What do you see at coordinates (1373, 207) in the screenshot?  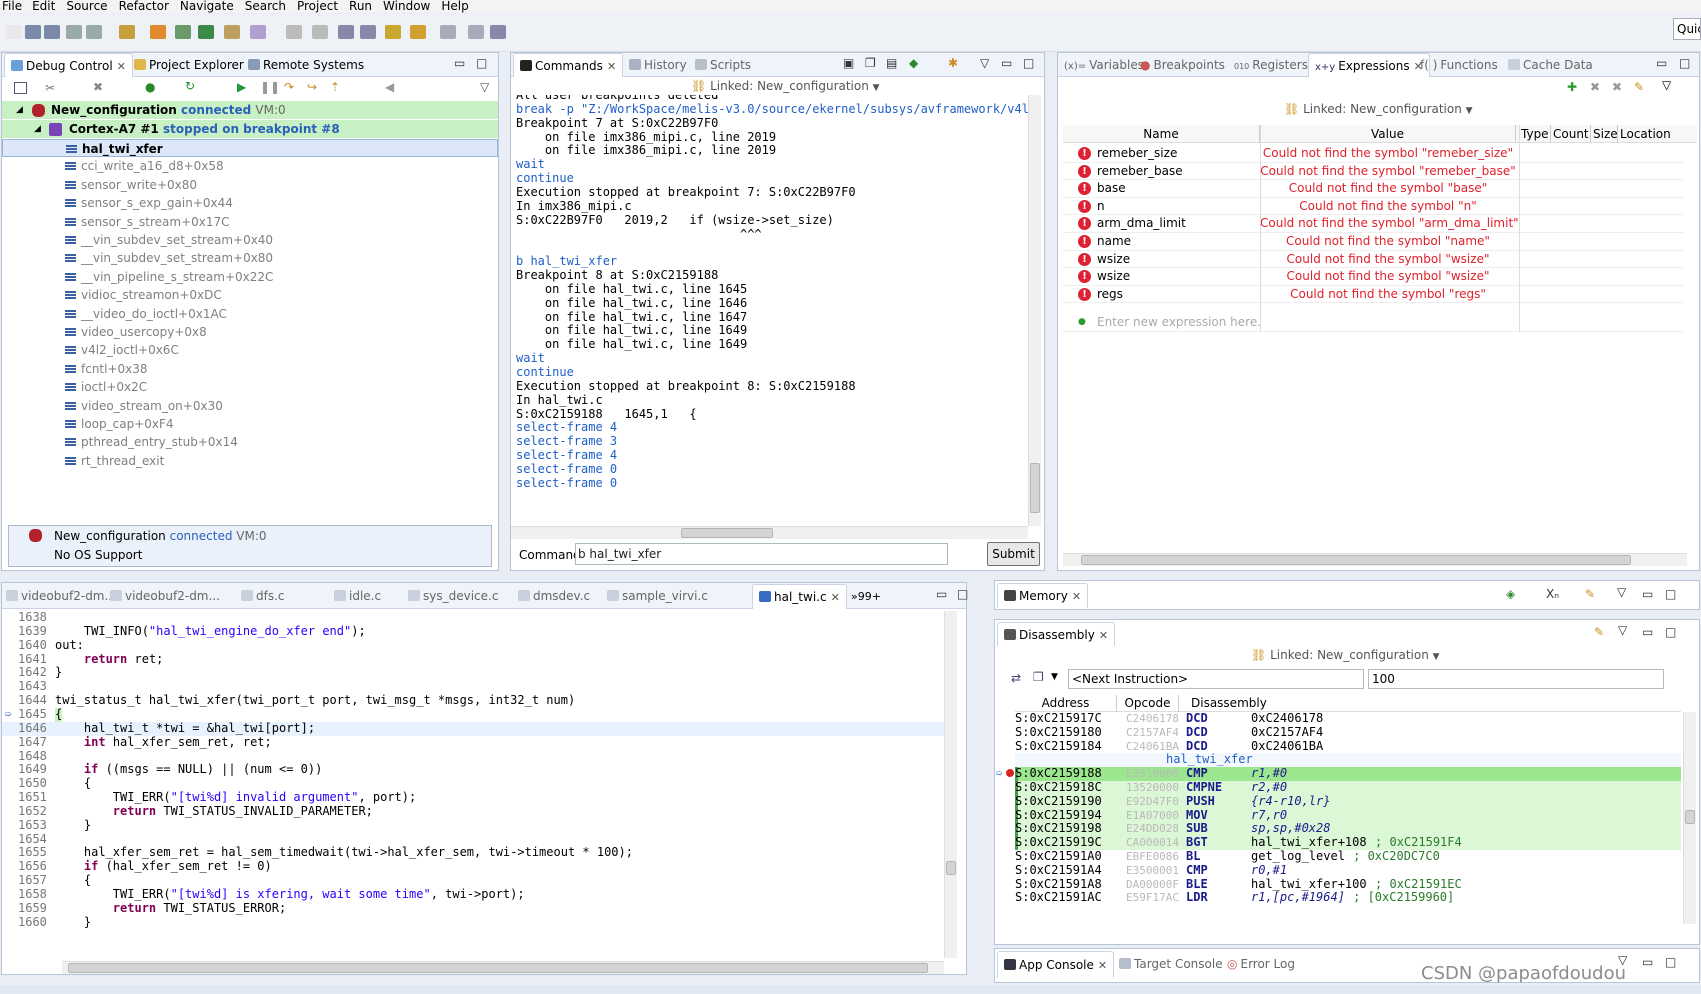 I see `expression-row: ! n Could not find the symbol "n"` at bounding box center [1373, 207].